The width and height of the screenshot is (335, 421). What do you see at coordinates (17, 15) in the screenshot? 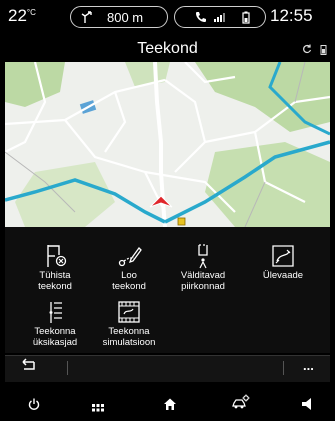
I see `temperature-value: 22` at bounding box center [17, 15].